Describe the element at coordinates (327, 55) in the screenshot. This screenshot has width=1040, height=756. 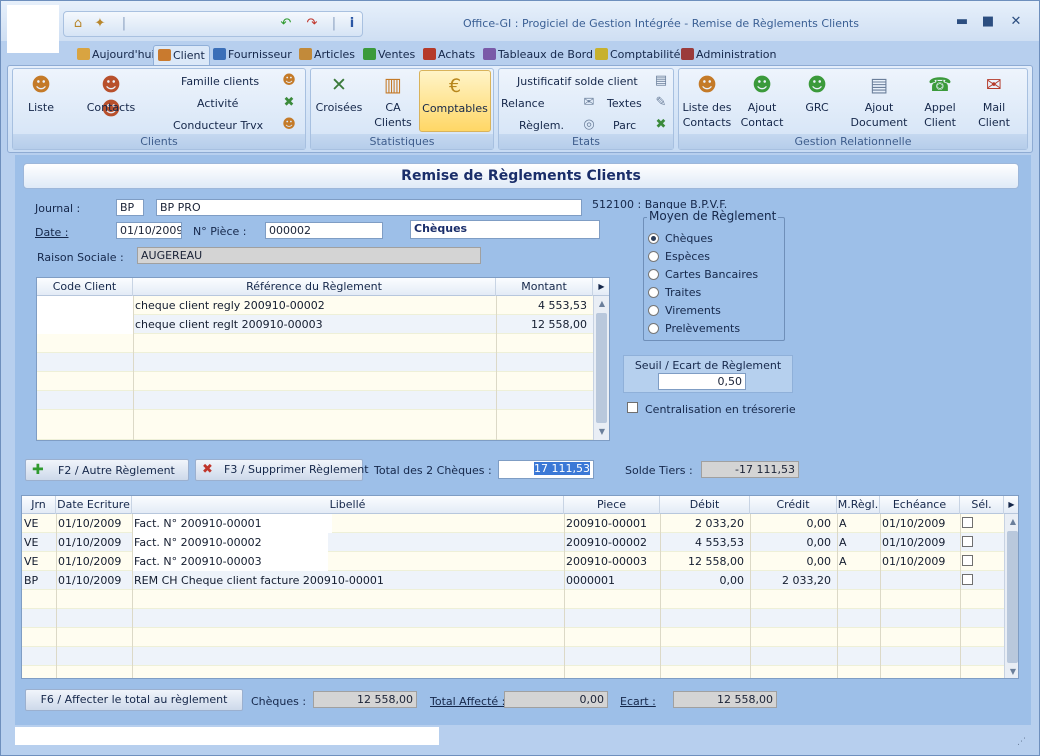
I see `tab-articles: Articles` at that location.